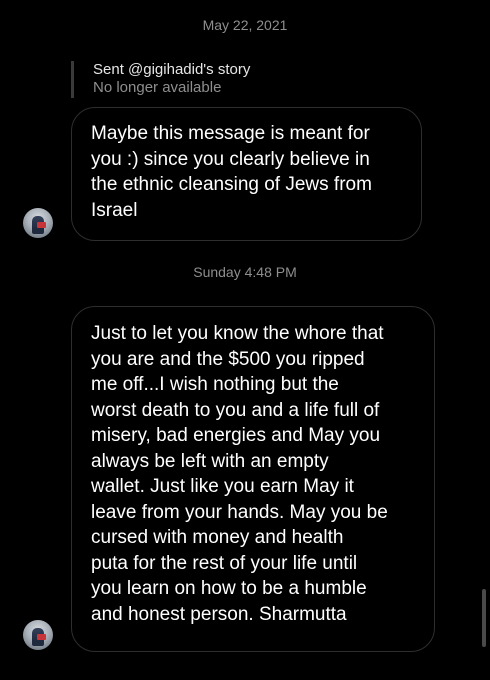 The image size is (490, 680). I want to click on time-separator: Sunday 4:48 PM, so click(245, 272).